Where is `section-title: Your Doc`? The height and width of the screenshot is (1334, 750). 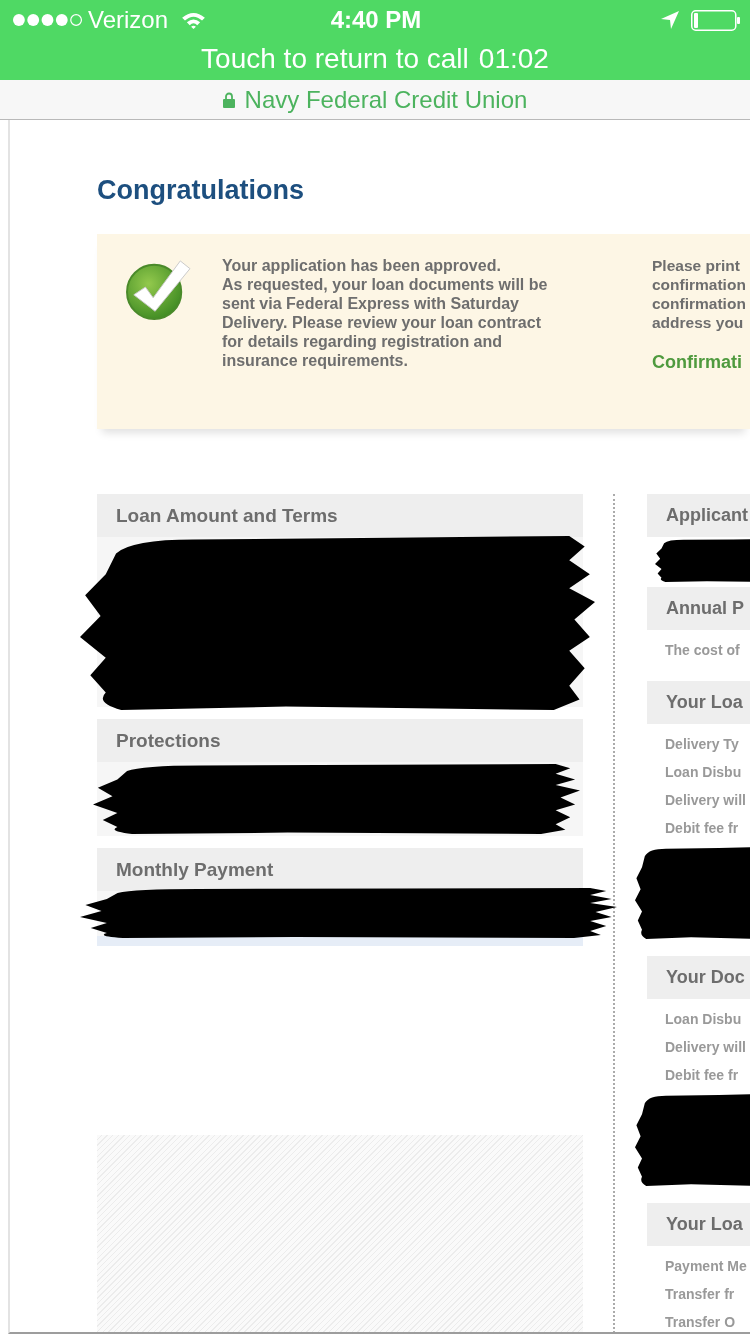 section-title: Your Doc is located at coordinates (705, 977).